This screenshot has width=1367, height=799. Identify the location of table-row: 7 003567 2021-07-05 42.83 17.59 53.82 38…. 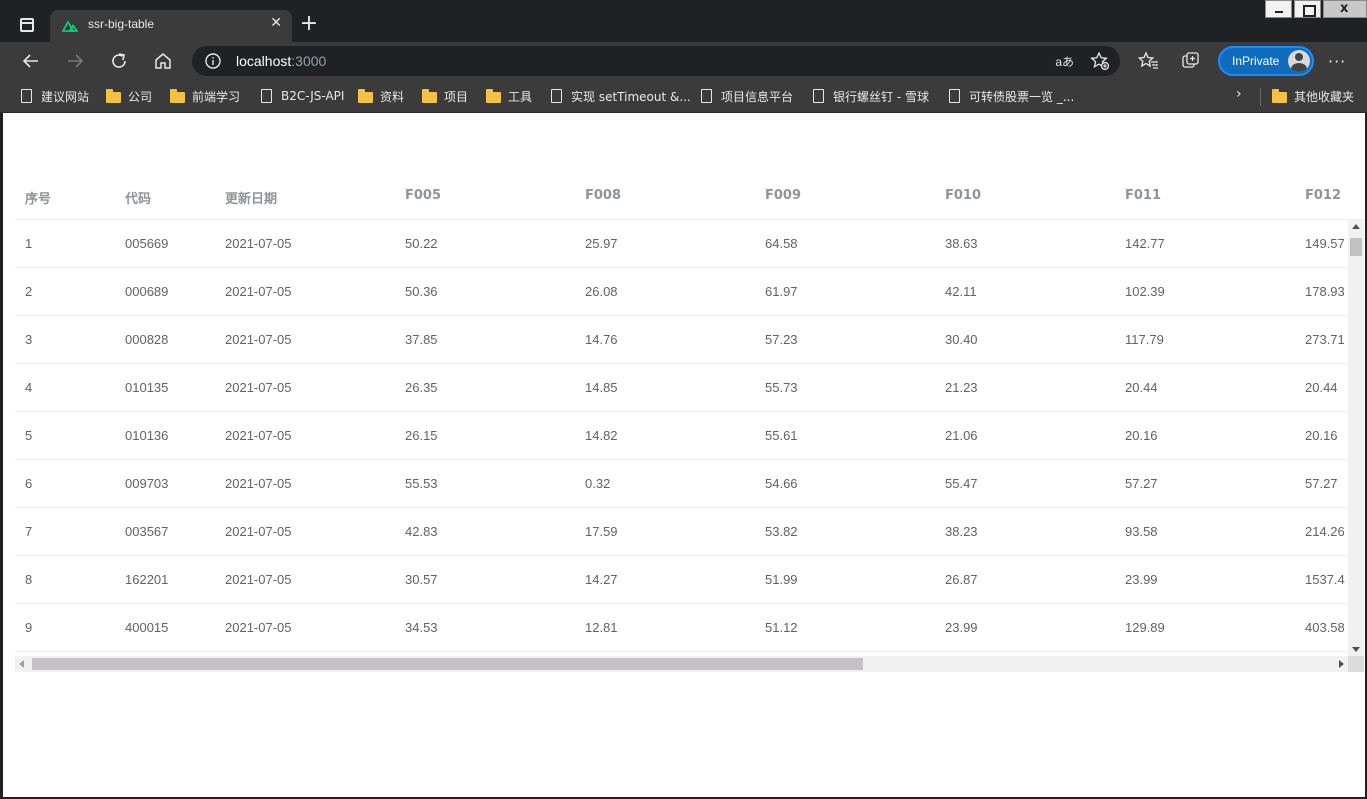
(681, 532).